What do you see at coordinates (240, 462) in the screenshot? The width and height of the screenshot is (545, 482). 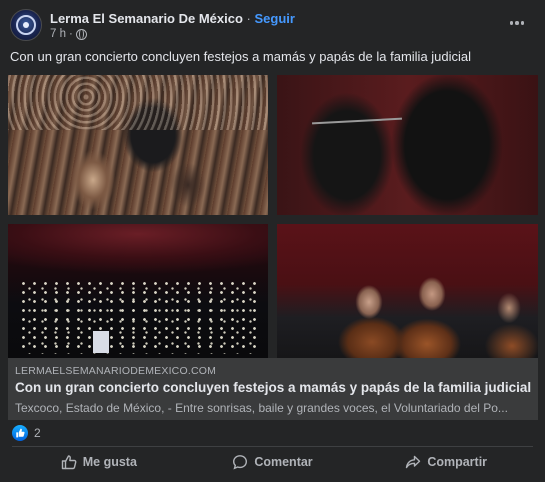 I see `comment-icon` at bounding box center [240, 462].